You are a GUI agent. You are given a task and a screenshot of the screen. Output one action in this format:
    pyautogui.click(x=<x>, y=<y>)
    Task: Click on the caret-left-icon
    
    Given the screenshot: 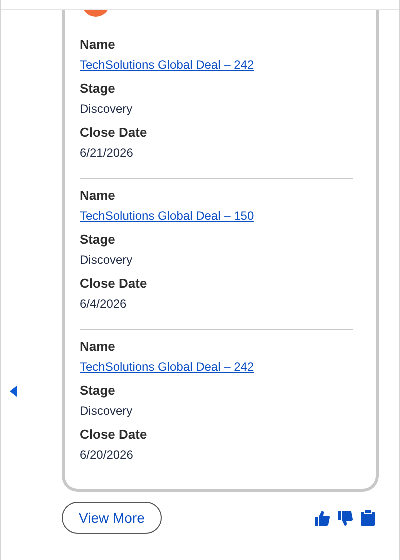 What is the action you would take?
    pyautogui.click(x=14, y=391)
    